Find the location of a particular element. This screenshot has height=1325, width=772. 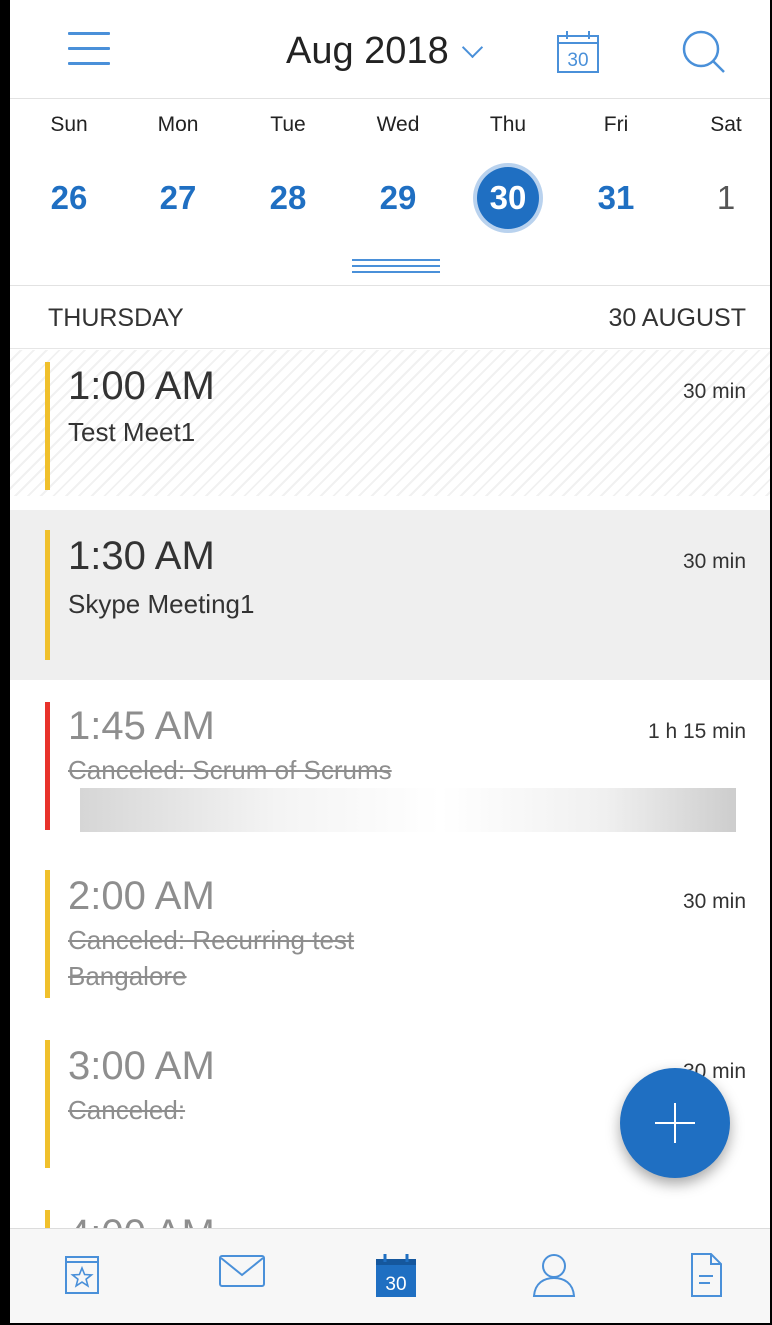

tab-mail is located at coordinates (242, 1279).